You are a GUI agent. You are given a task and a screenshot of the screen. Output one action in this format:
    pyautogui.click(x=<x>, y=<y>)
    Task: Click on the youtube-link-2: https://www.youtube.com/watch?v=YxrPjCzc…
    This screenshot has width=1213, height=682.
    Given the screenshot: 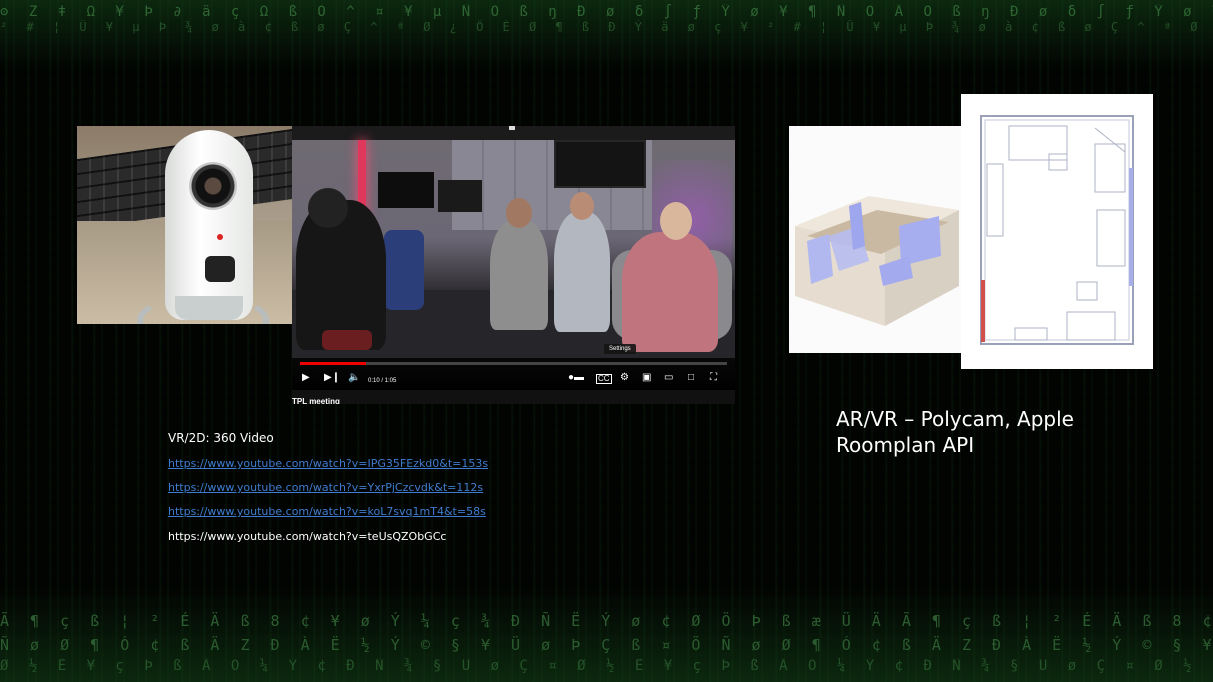 What is the action you would take?
    pyautogui.click(x=325, y=487)
    